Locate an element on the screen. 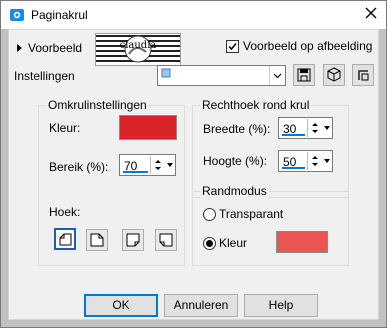 The width and height of the screenshot is (387, 328). width-label: Breedte (%): is located at coordinates (237, 129).